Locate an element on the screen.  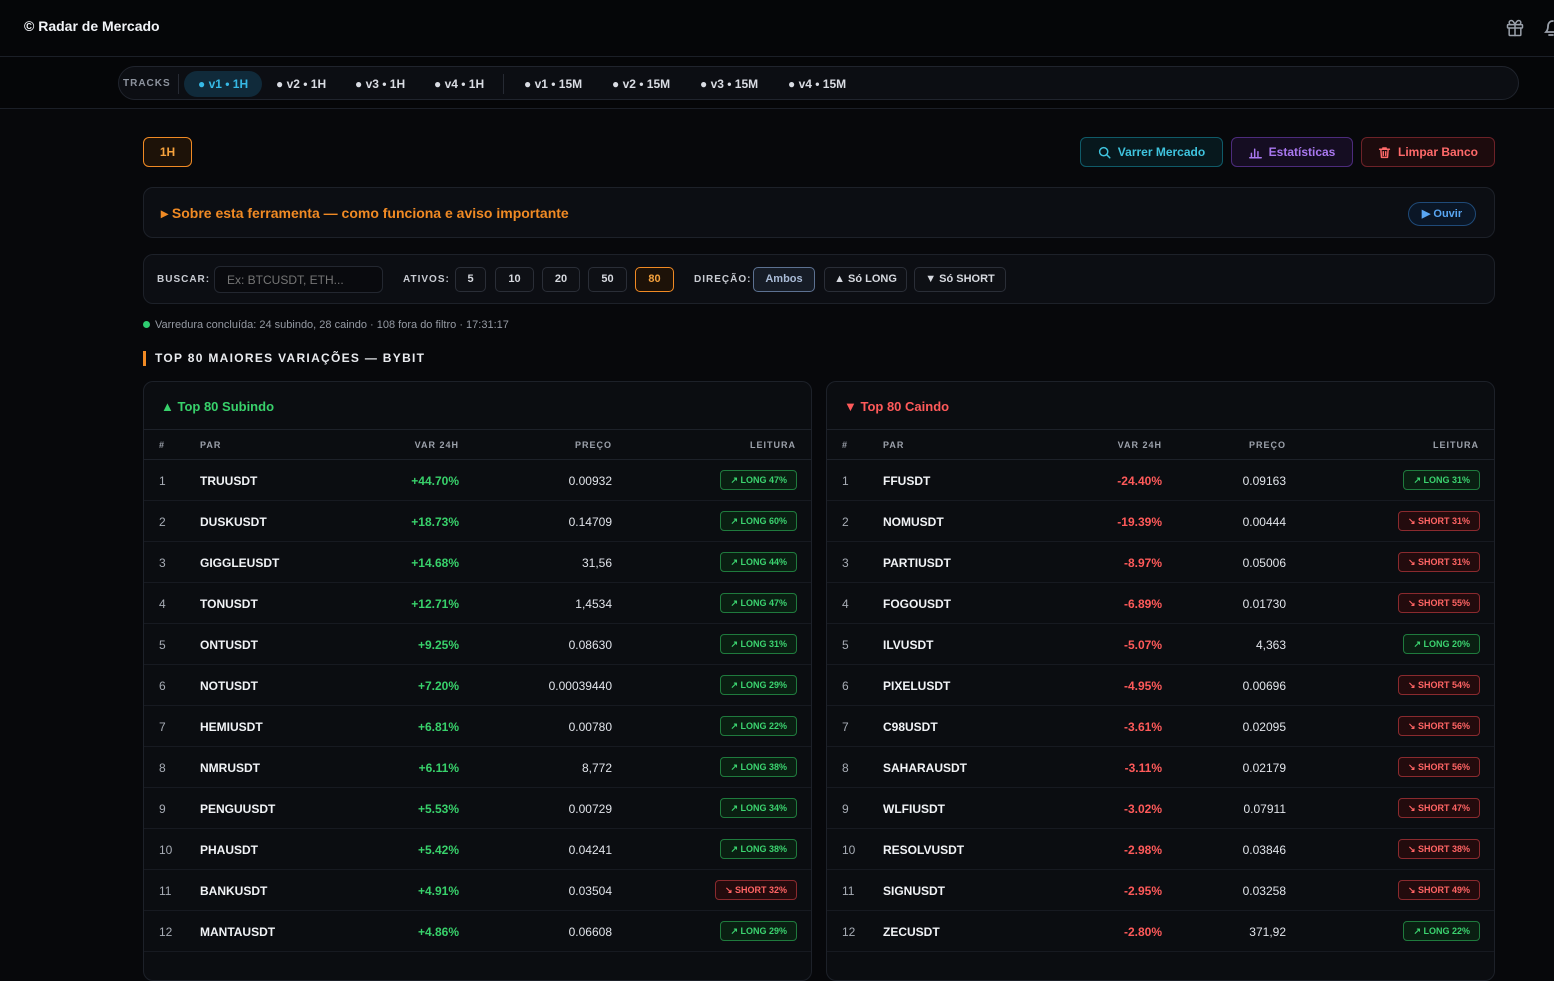
price-value: 0.04241 is located at coordinates (590, 850).